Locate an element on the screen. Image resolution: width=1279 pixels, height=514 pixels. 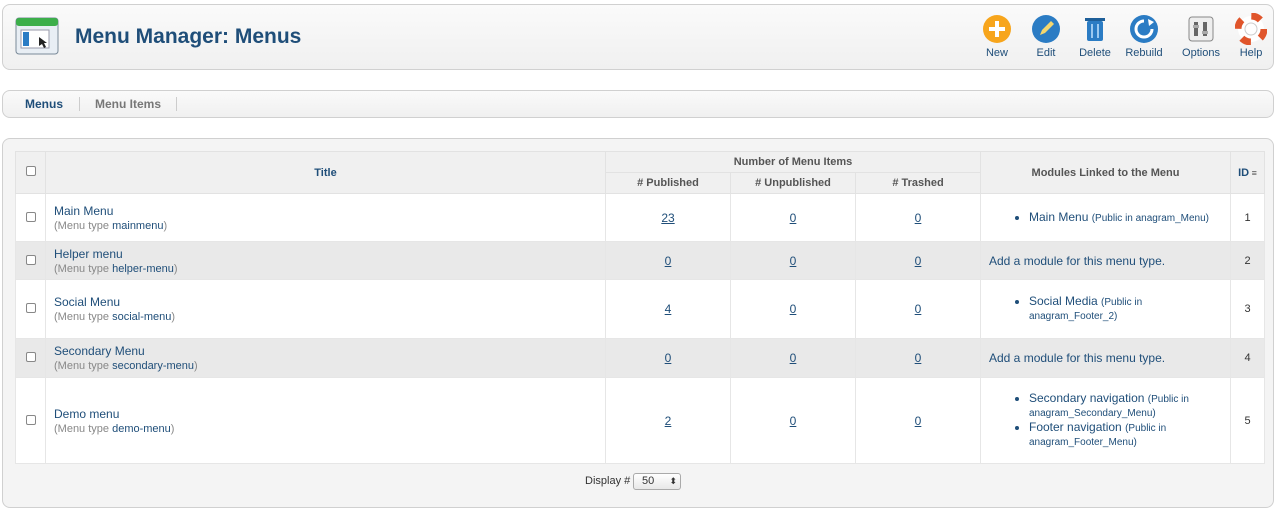
module-position: (Public in anagram_Menu) is located at coordinates (1150, 218).